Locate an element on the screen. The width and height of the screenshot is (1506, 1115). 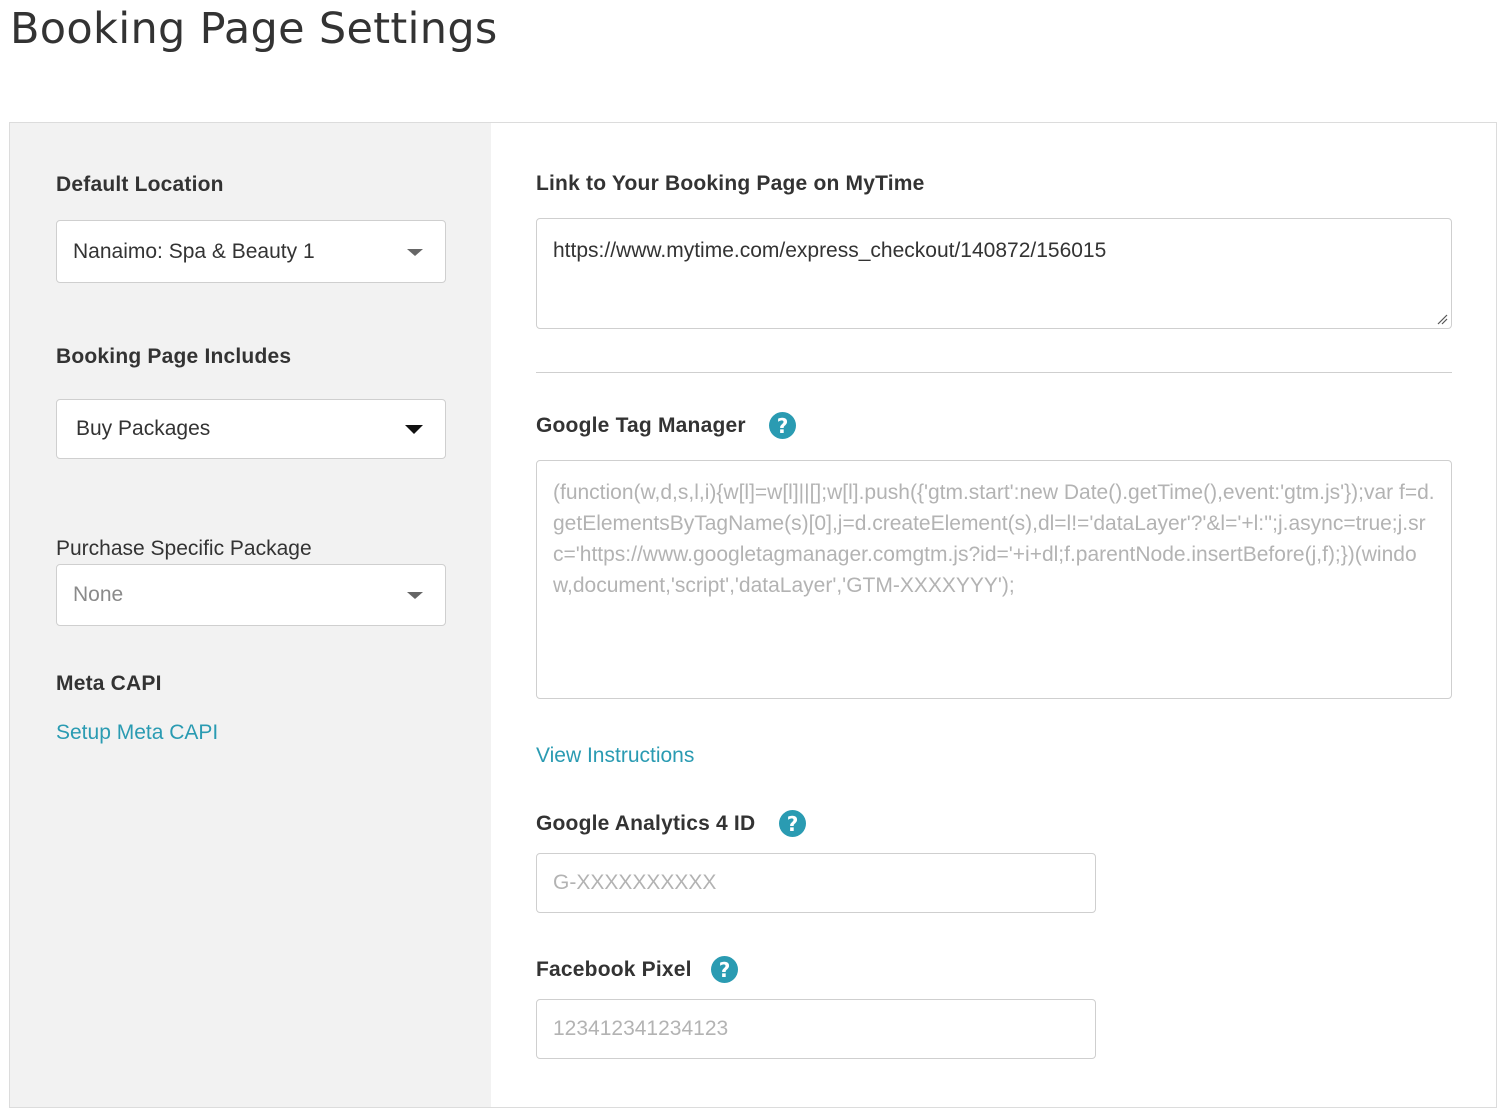
facebook-pixel-input: 123412341234123 is located at coordinates (816, 1029).